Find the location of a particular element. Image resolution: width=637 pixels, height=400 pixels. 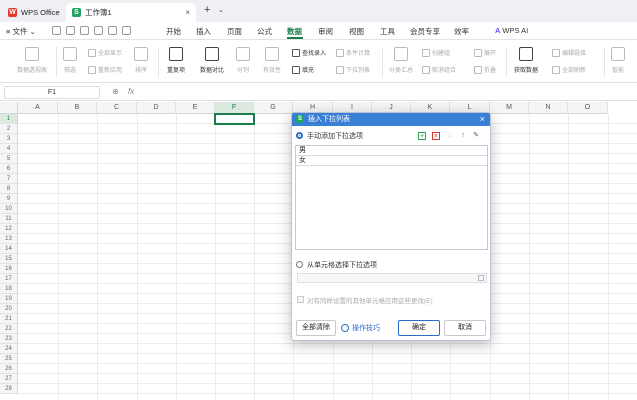

subtotal-button: 分类汇总 is located at coordinates (401, 60).